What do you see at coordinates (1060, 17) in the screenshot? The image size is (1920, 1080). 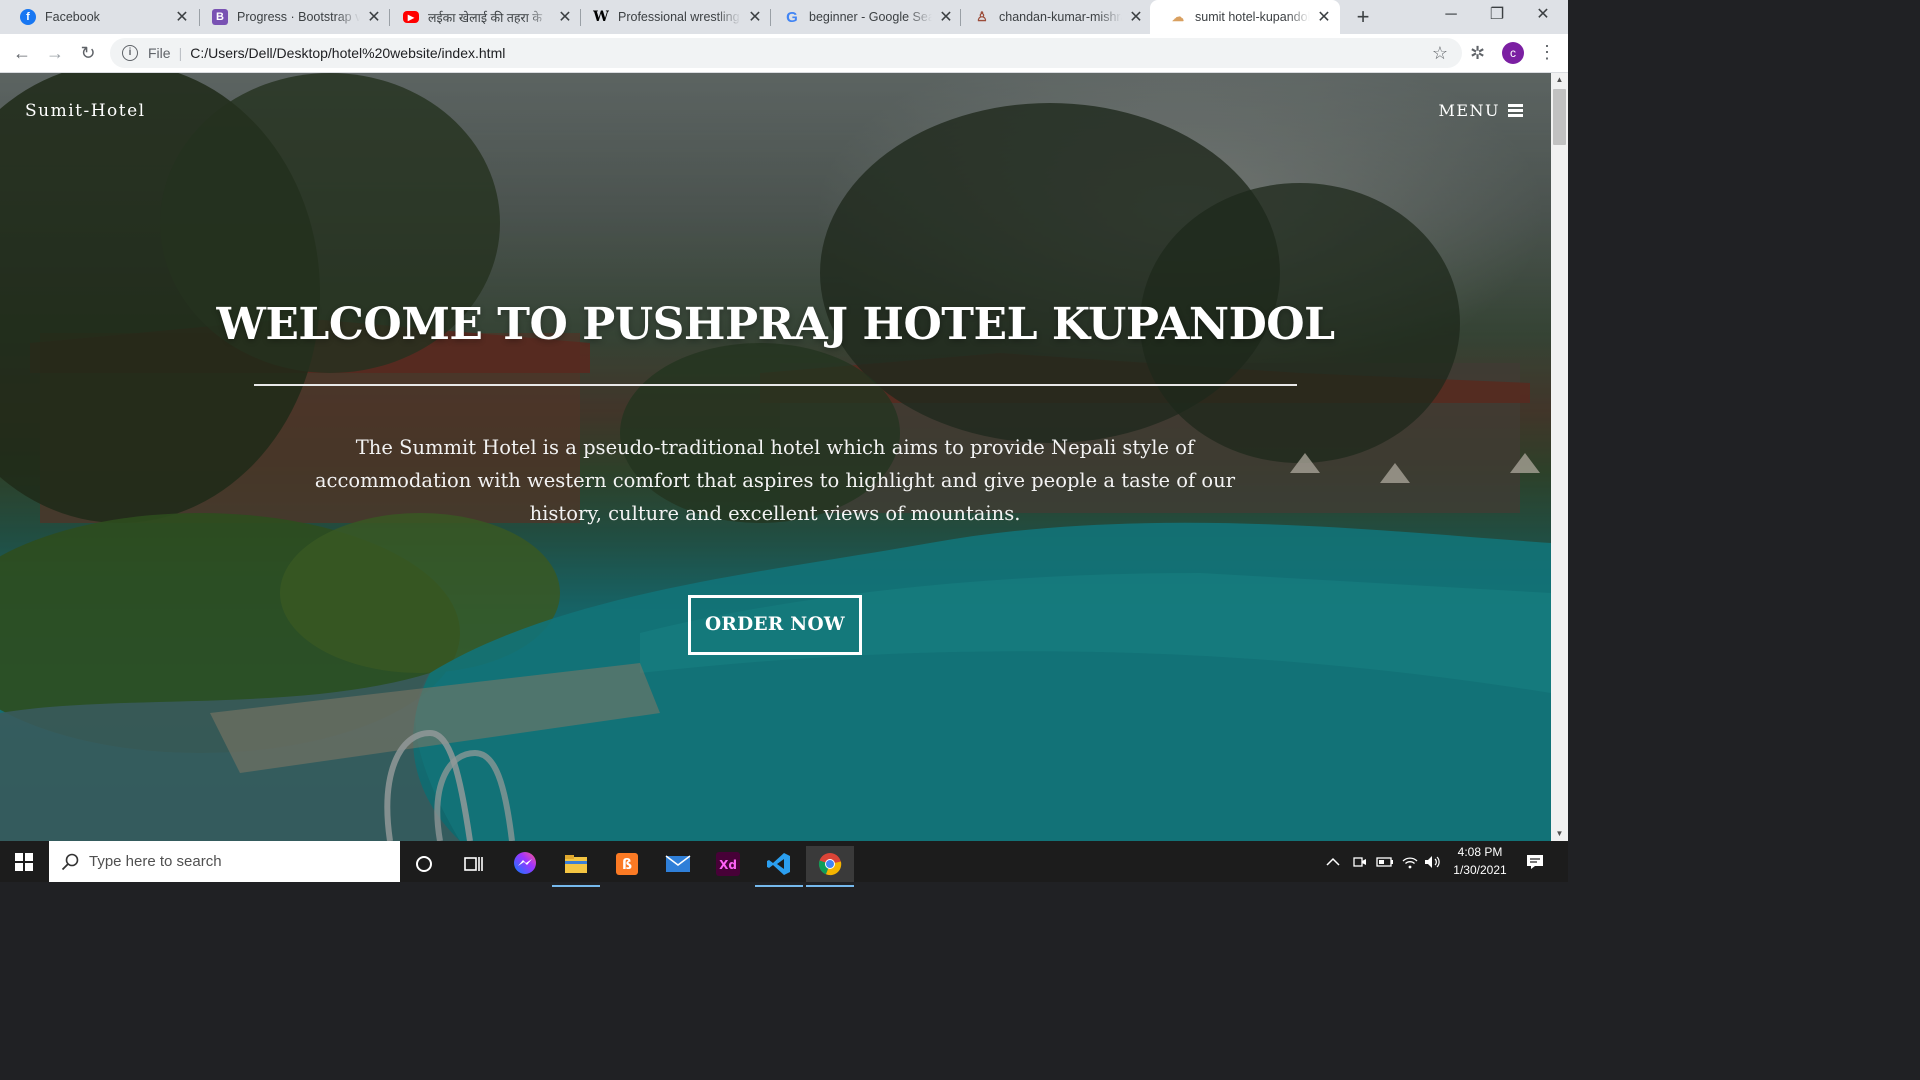 I see `tab-title: chandan-kumar-mishra` at bounding box center [1060, 17].